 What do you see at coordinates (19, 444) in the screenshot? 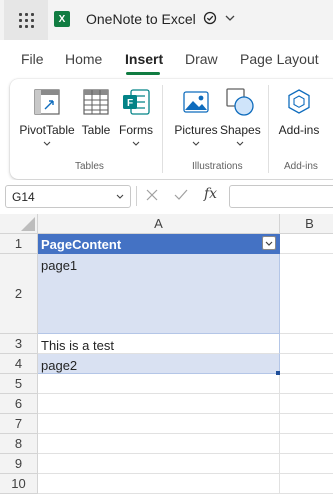
I see `row-header-8: 8` at bounding box center [19, 444].